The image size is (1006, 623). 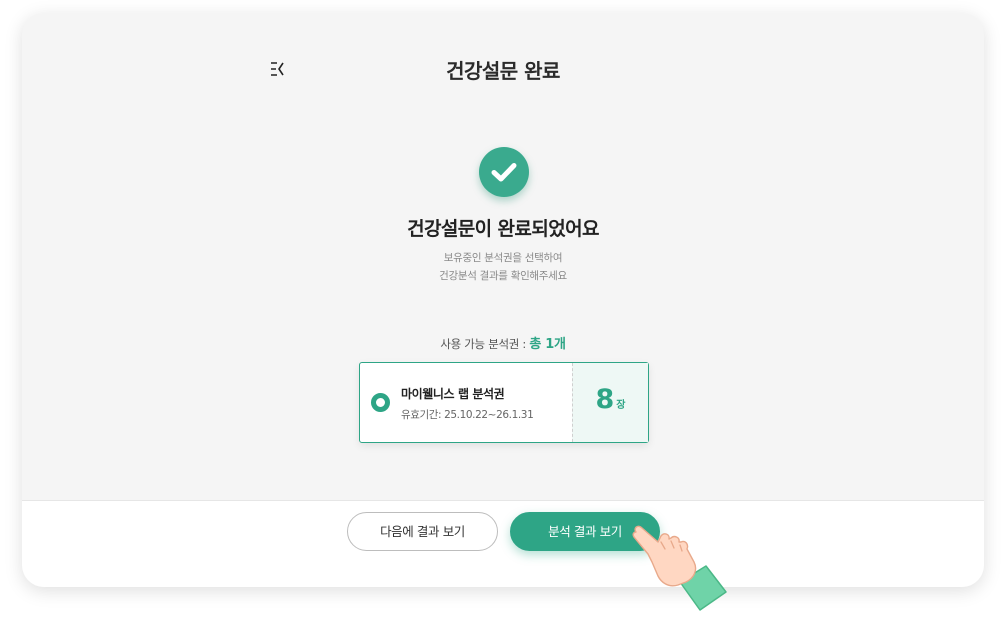 What do you see at coordinates (504, 402) in the screenshot?
I see `voucher-card: 마이웰니스 랩 분석권 유효기간: 25.10.22~26.1.31 8장` at bounding box center [504, 402].